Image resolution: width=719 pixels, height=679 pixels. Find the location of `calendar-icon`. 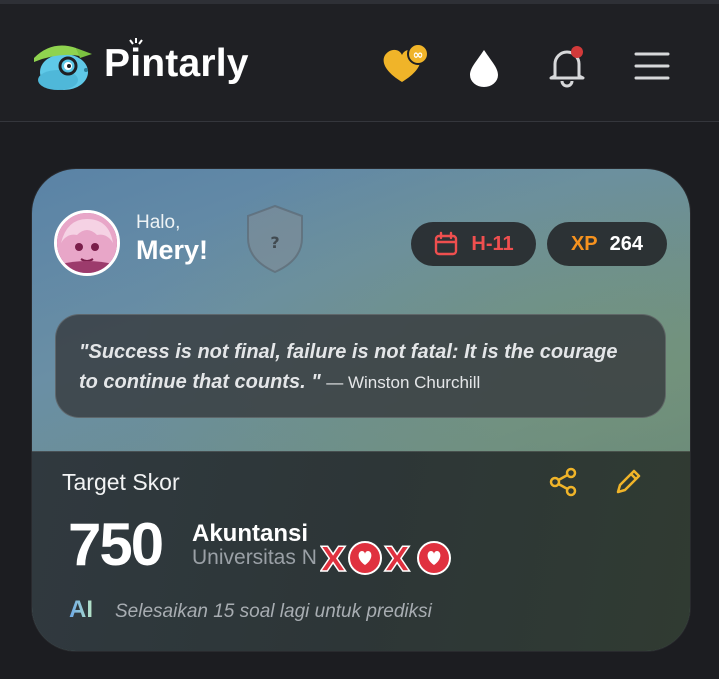

calendar-icon is located at coordinates (446, 243).